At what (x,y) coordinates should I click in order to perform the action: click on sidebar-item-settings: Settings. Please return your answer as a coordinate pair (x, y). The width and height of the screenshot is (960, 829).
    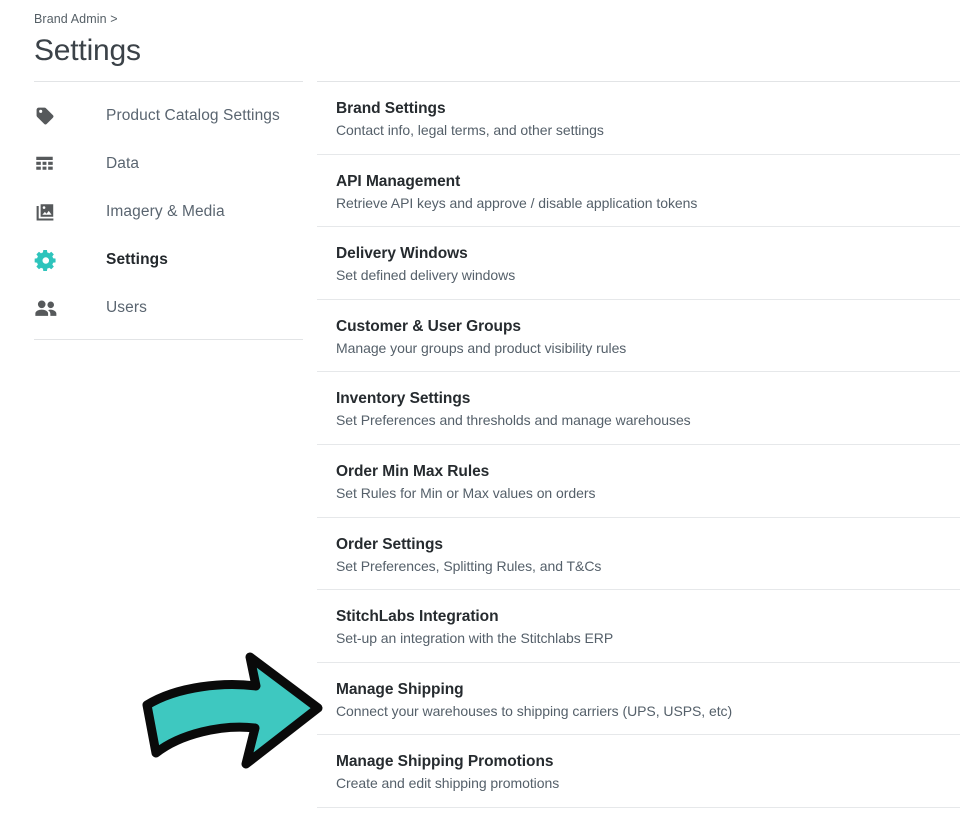
    Looking at the image, I should click on (168, 260).